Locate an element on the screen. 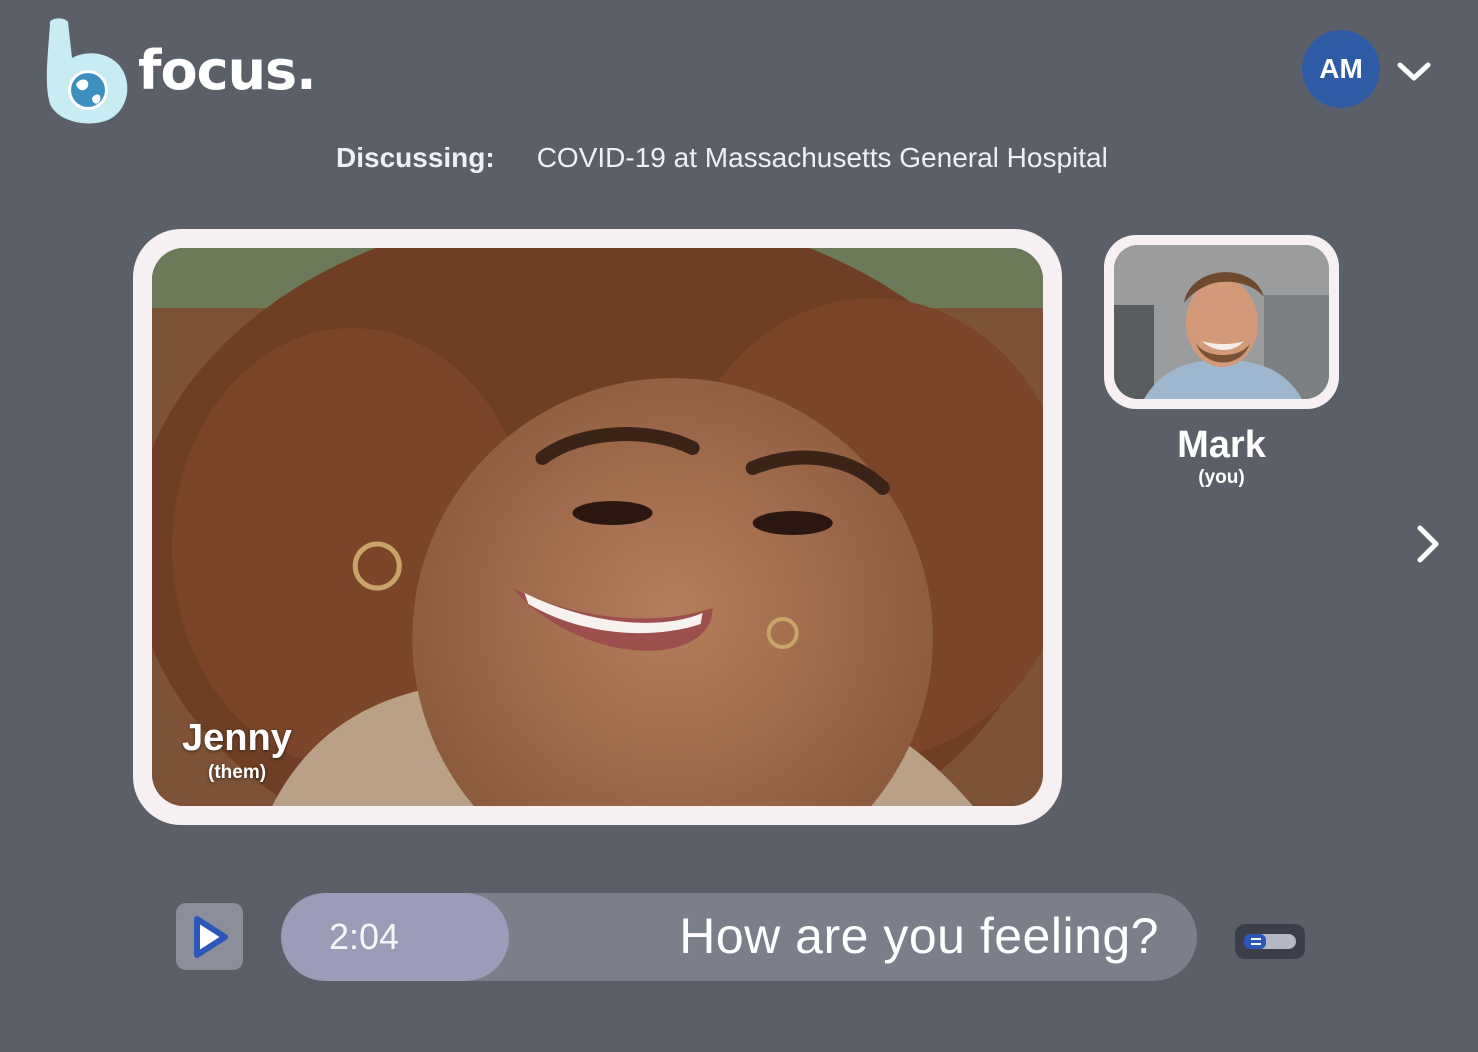 This screenshot has height=1052, width=1478. play-button is located at coordinates (209, 936).